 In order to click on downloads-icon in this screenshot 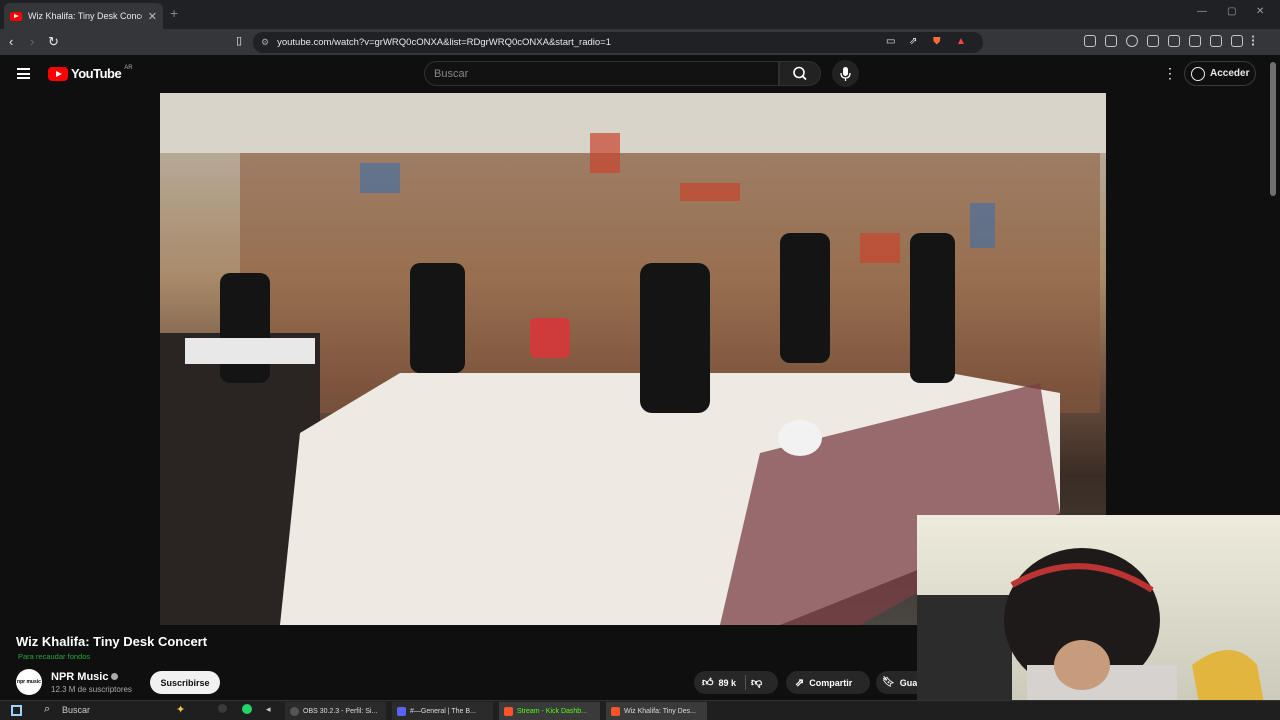, I will do `click(1132, 41)`.